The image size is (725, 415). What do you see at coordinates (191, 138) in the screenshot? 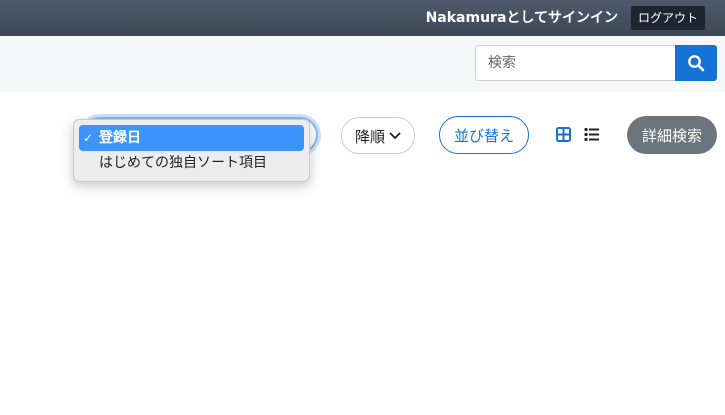
I see `sort-option-registration-date: ✓ 登録日` at bounding box center [191, 138].